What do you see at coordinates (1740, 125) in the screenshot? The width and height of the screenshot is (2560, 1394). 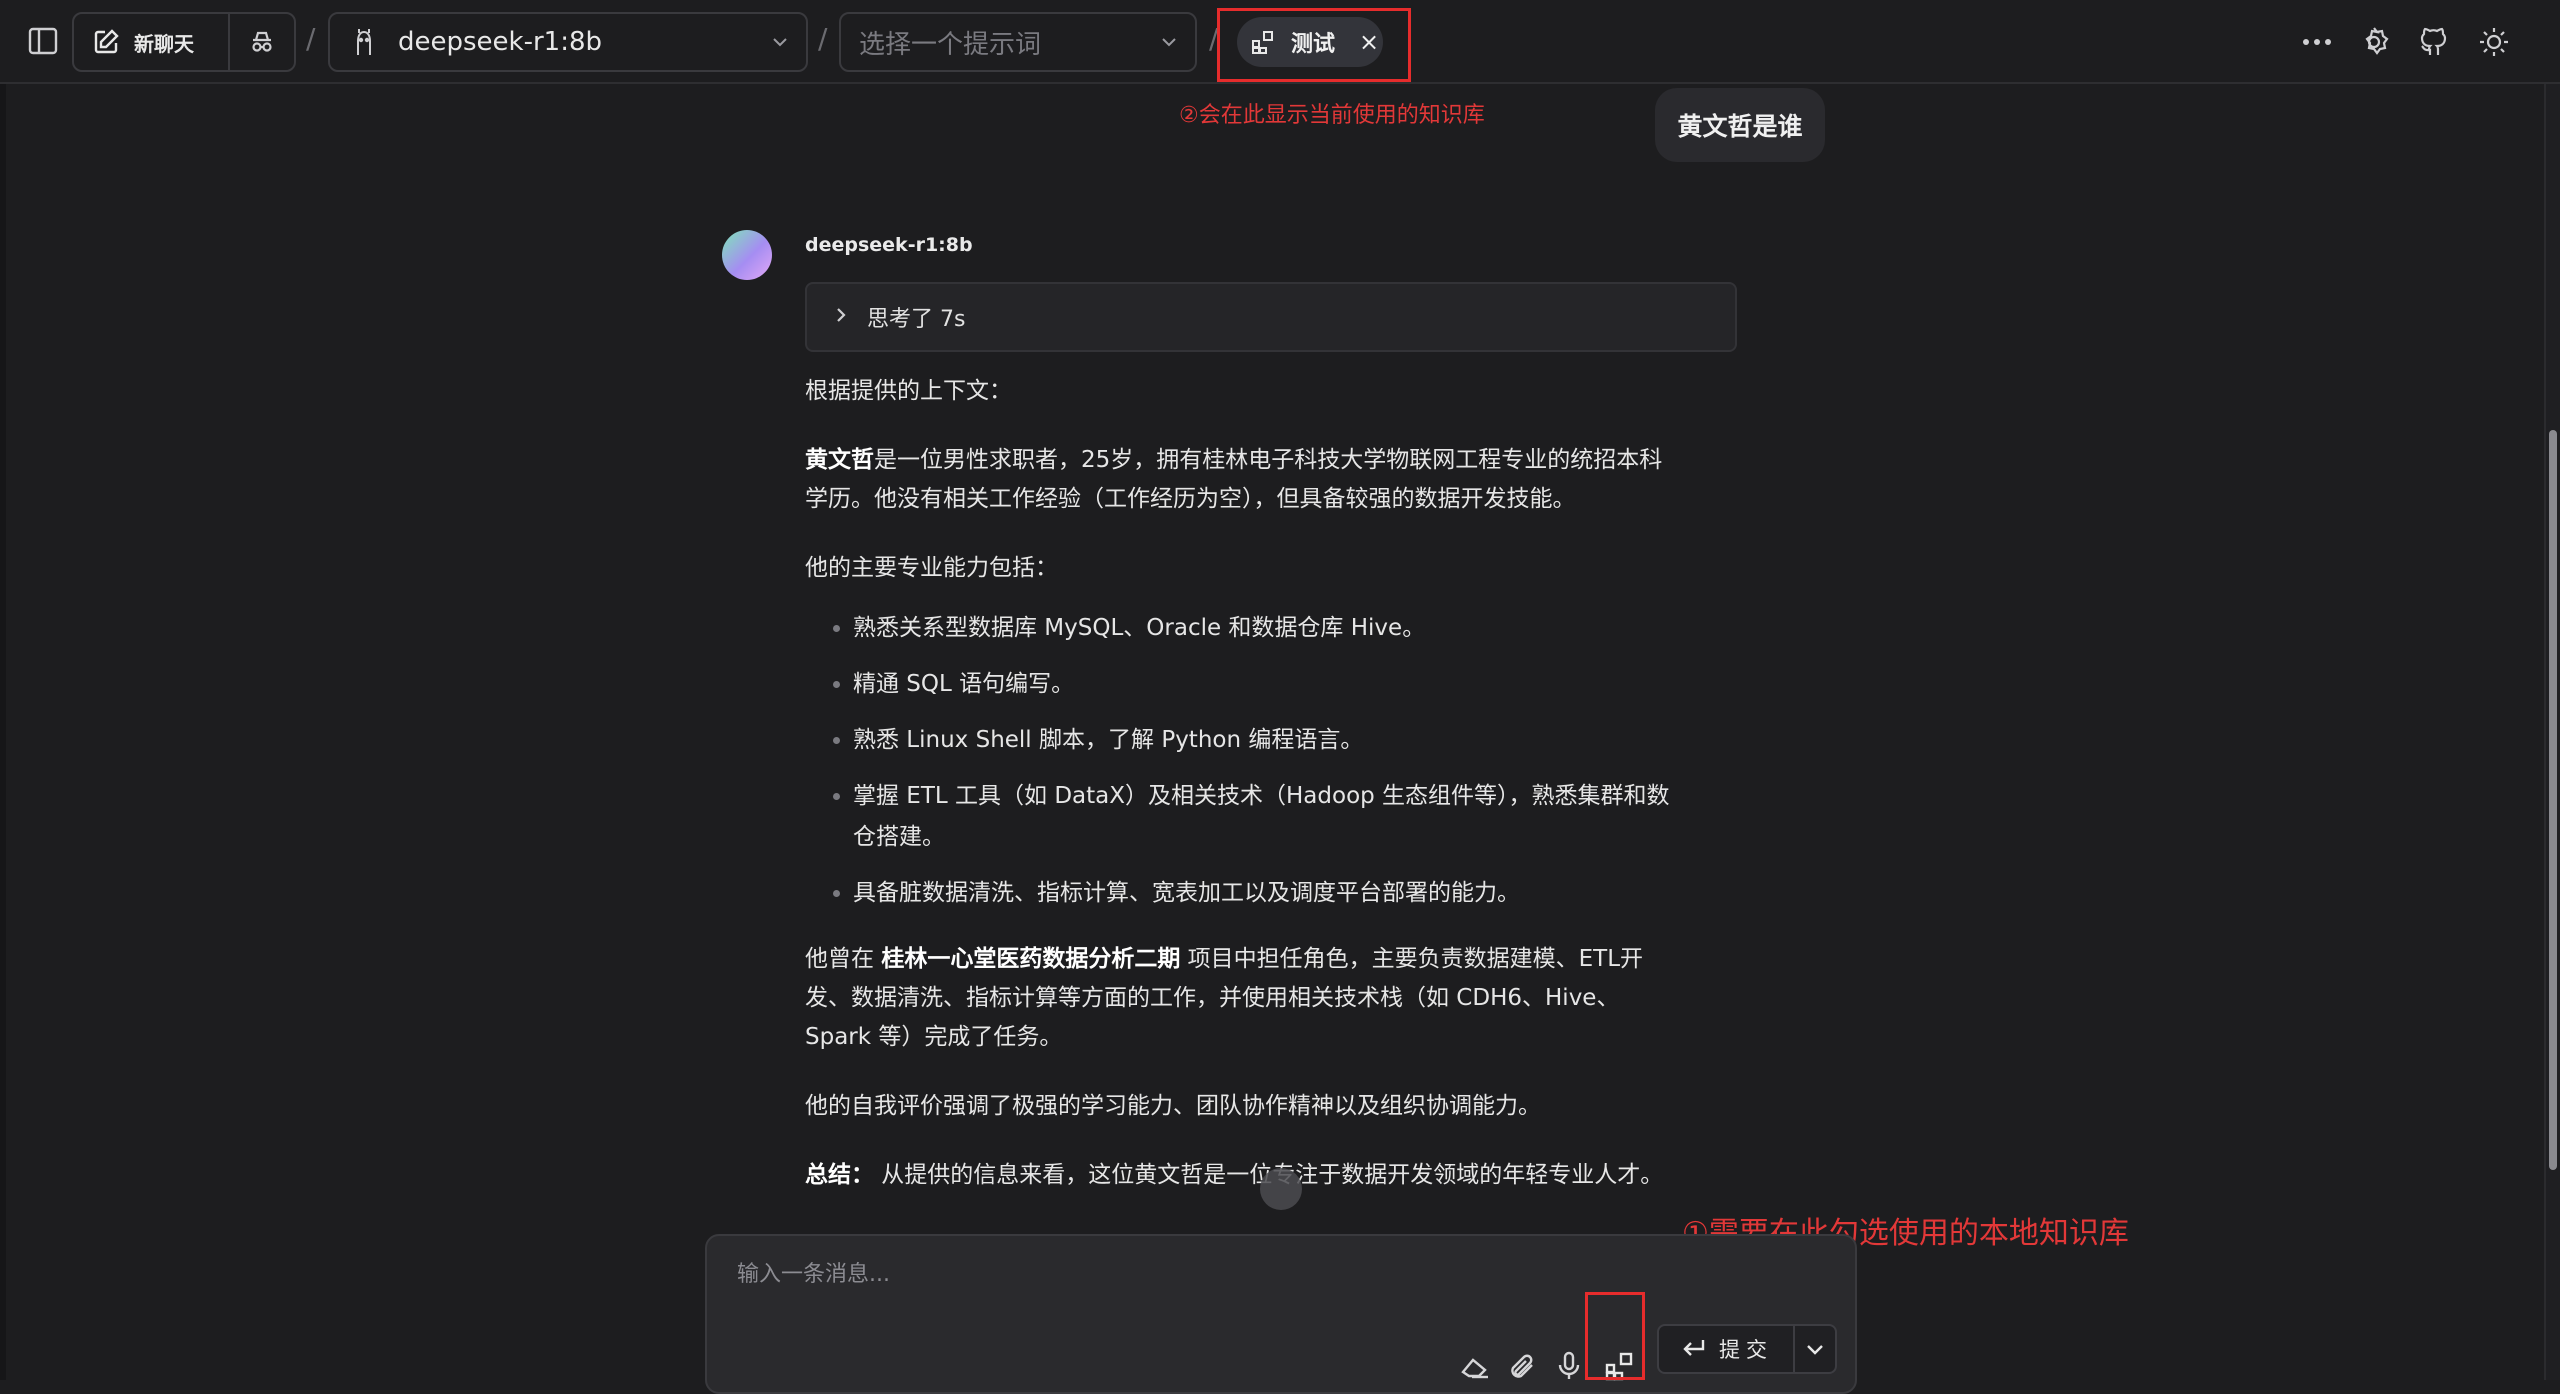 I see `user-message-bubble: 黄文哲是谁` at bounding box center [1740, 125].